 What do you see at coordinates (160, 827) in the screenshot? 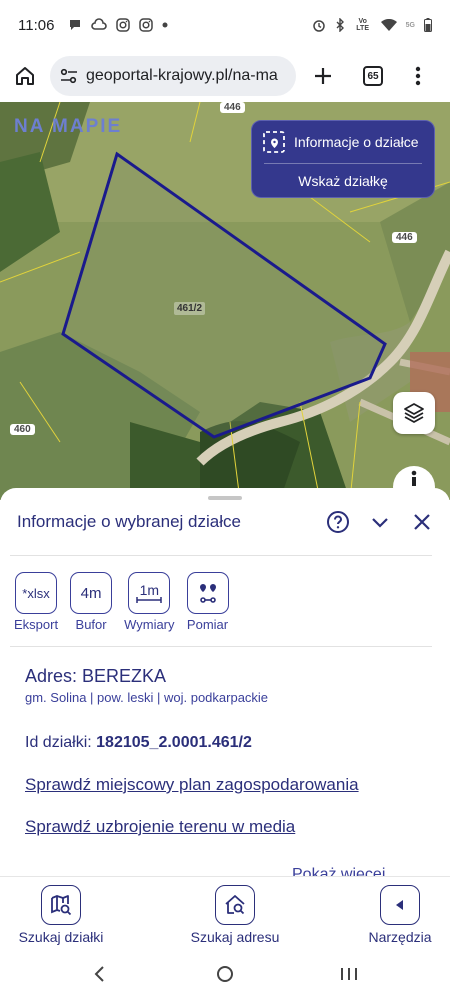
I see `utilities-link: Sprawdź uzbrojenie terenu w media` at bounding box center [160, 827].